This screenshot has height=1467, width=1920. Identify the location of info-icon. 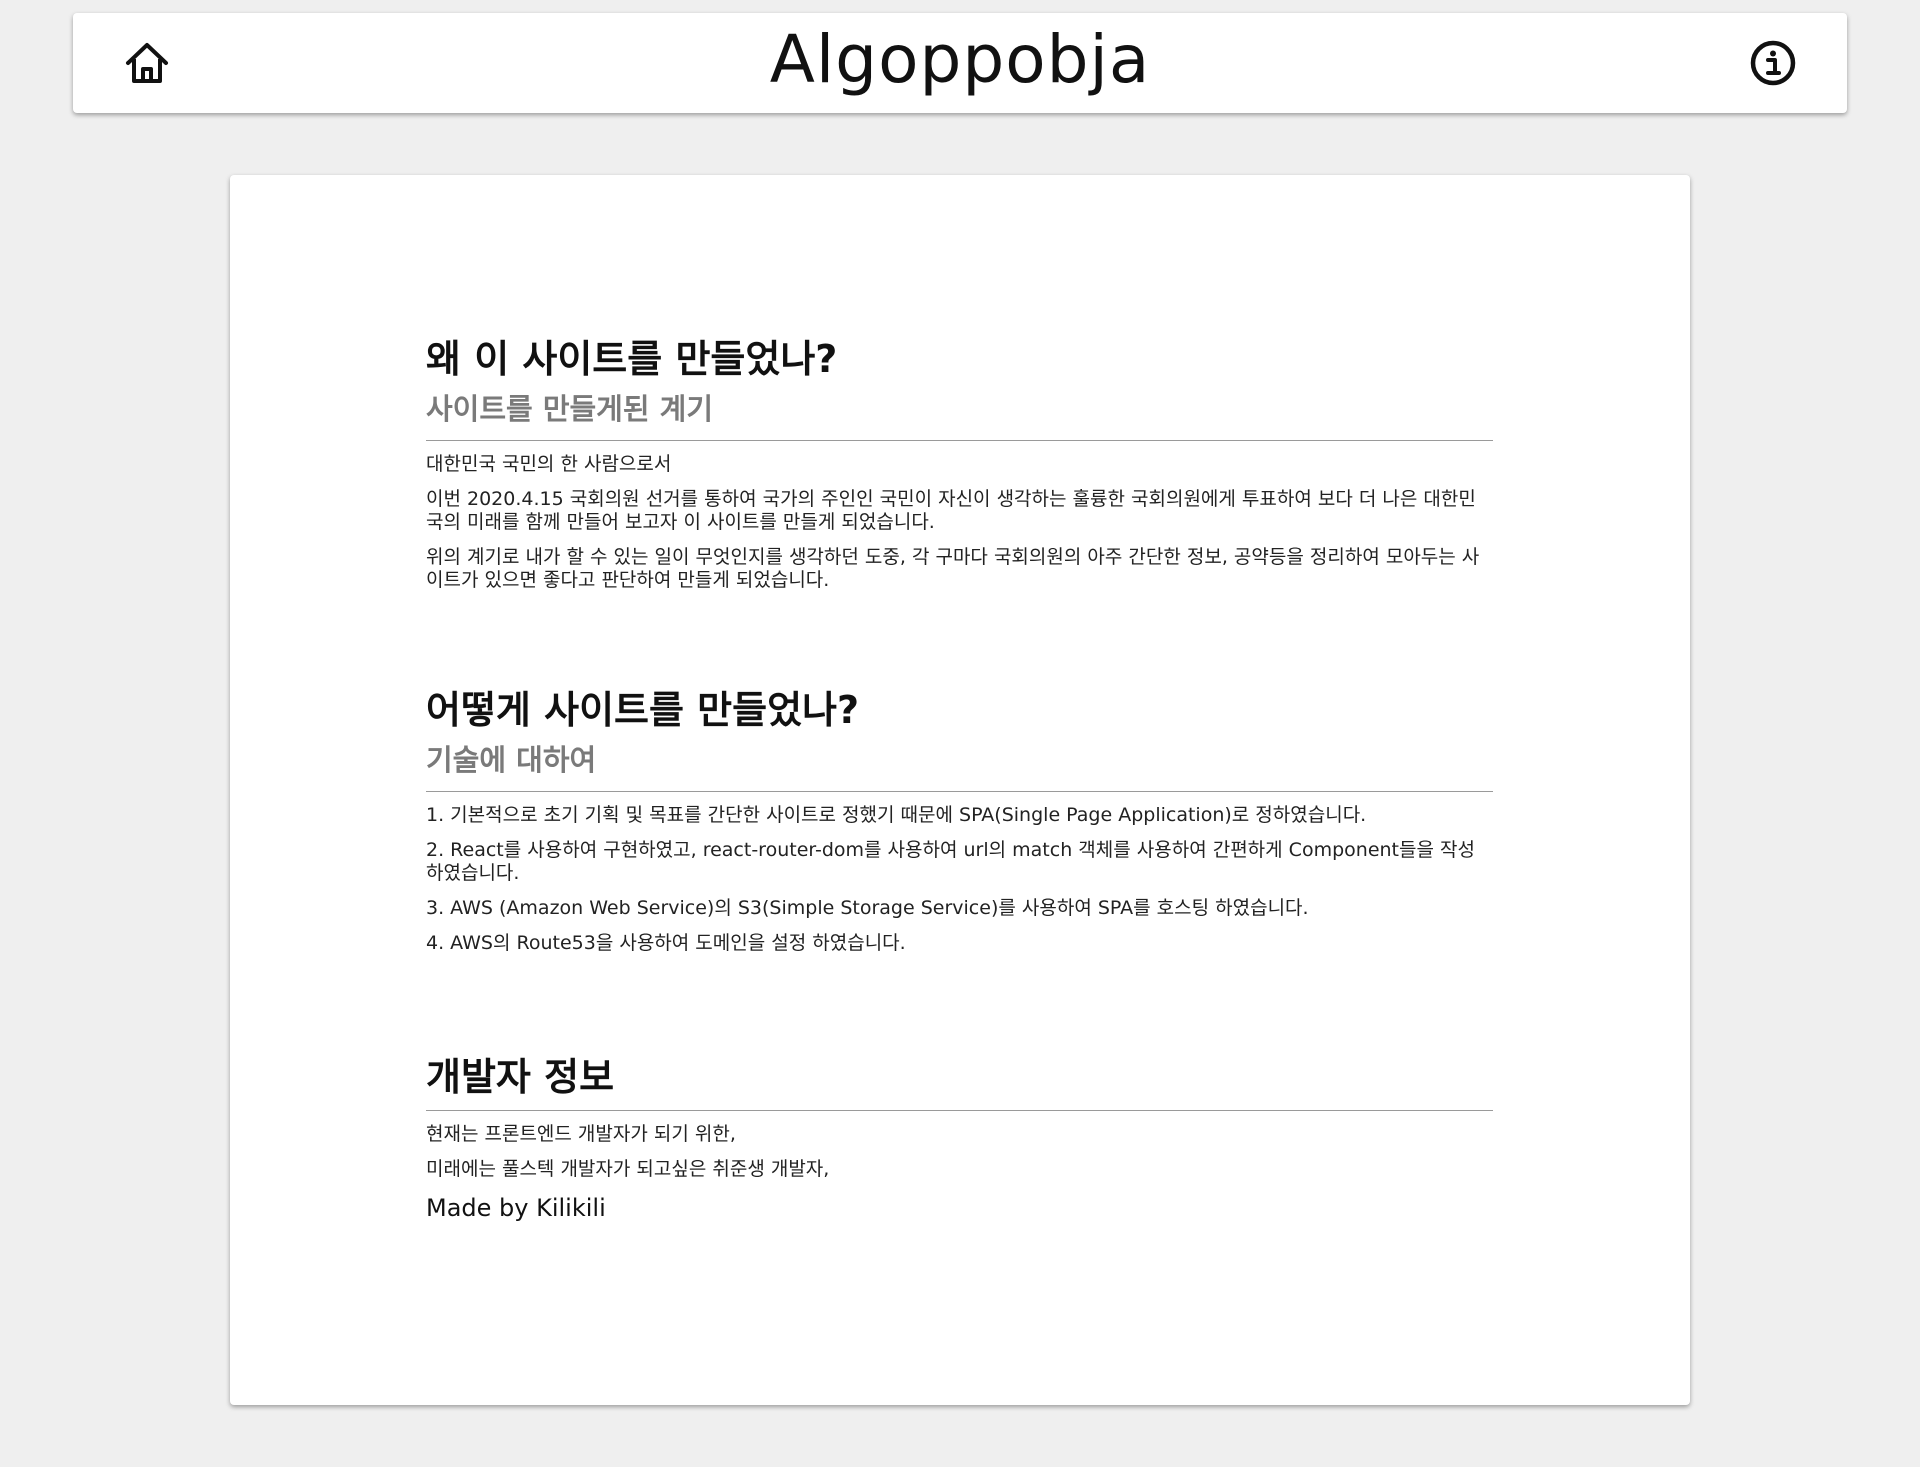
(1773, 63).